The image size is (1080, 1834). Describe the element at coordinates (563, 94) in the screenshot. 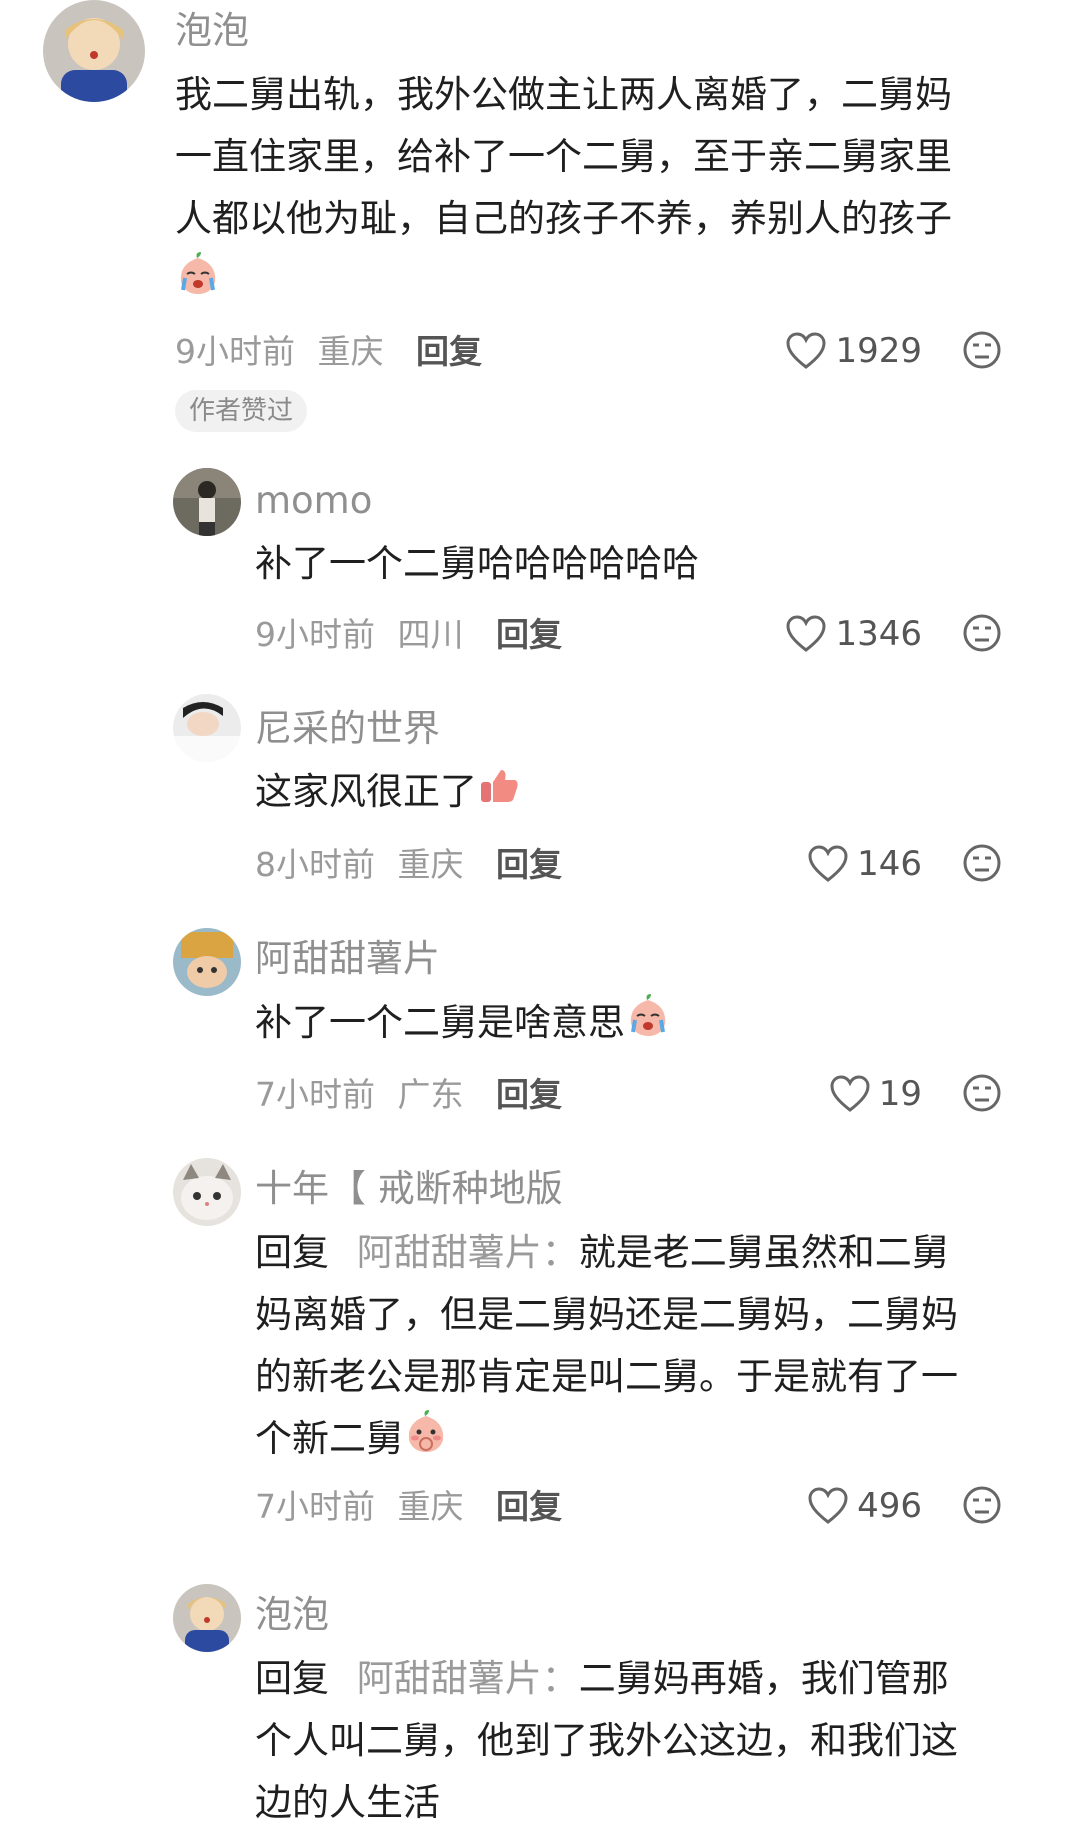

I see `comment-line: 我二舅出轨，我外公做主让两人离婚了，二舅妈` at that location.